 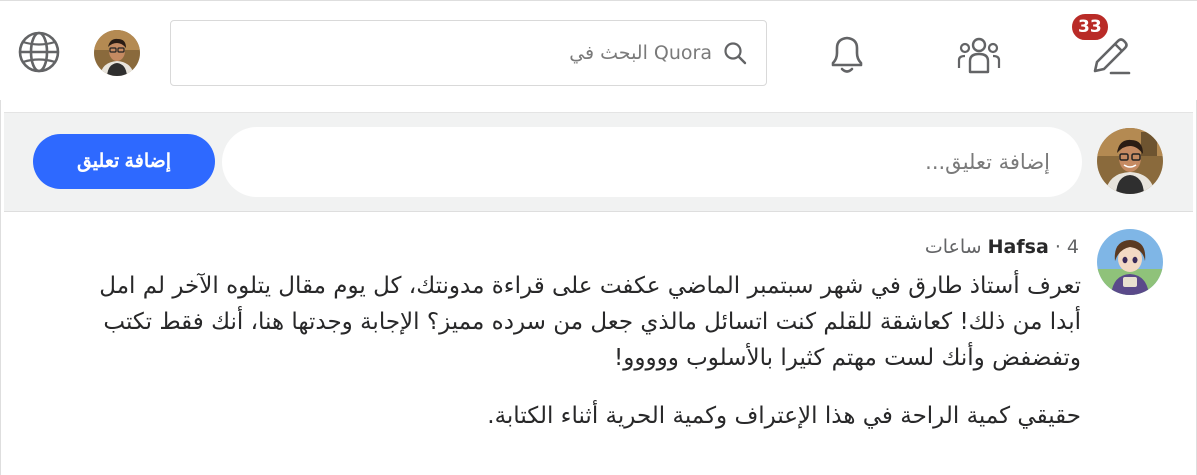 I want to click on commenter-avatar-image, so click(x=1130, y=262).